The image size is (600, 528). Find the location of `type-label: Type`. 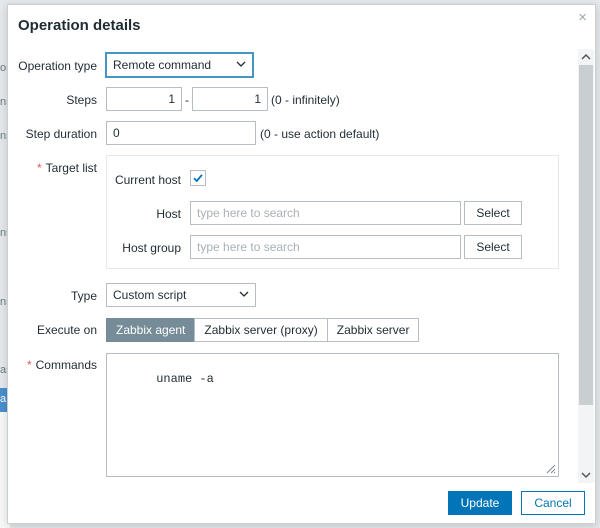

type-label: Type is located at coordinates (83, 296).